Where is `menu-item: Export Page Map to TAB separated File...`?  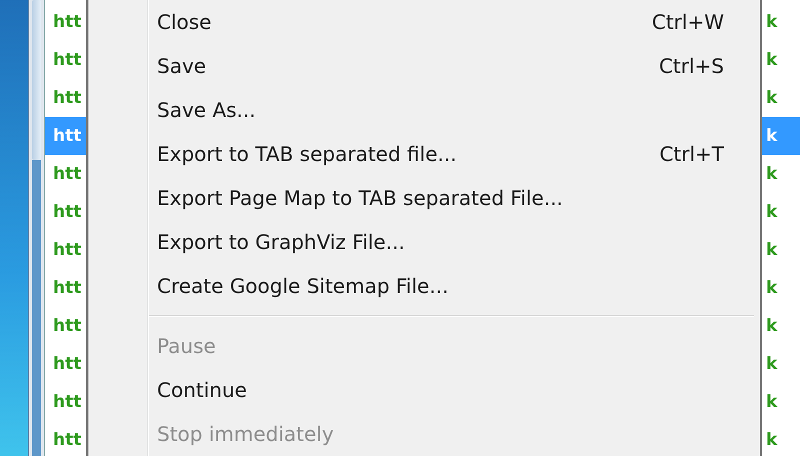 menu-item: Export Page Map to TAB separated File... is located at coordinates (424, 198).